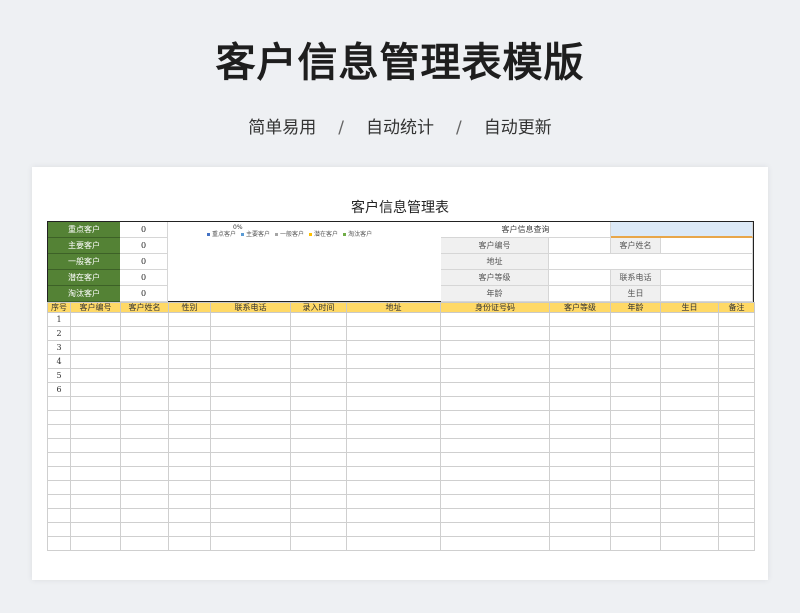 Image resolution: width=800 pixels, height=613 pixels. Describe the element at coordinates (707, 294) in the screenshot. I see `birthday-value` at that location.